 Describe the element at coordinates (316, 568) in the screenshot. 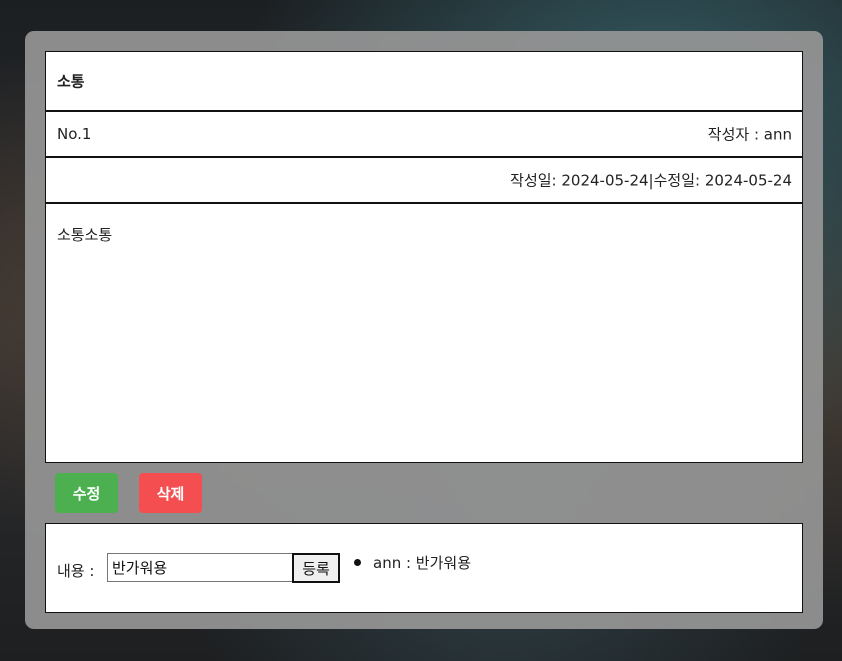

I see `comment-submit-button: 등록` at that location.